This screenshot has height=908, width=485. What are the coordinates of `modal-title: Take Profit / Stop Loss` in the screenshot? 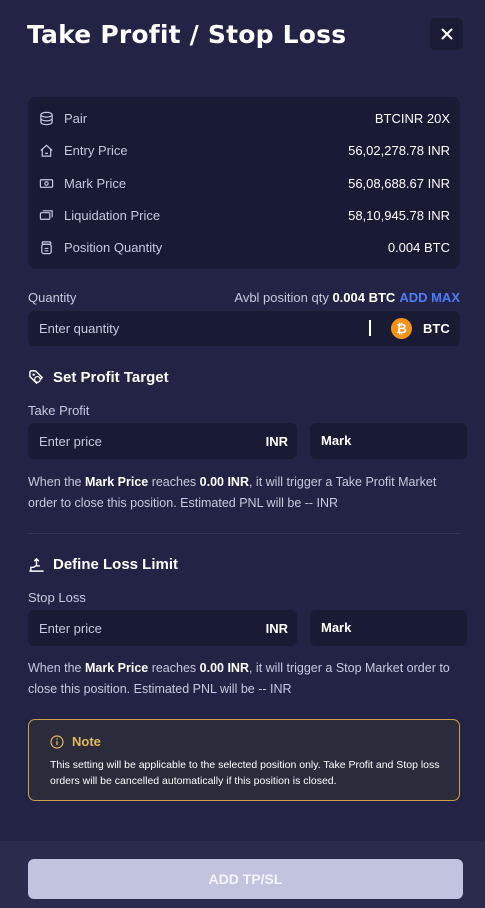 It's located at (187, 34).